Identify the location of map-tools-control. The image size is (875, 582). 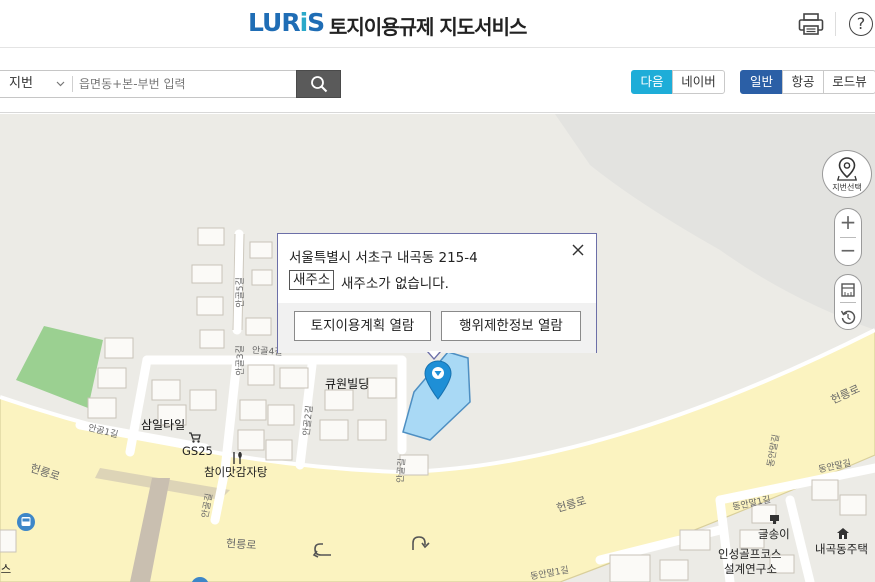
(848, 302).